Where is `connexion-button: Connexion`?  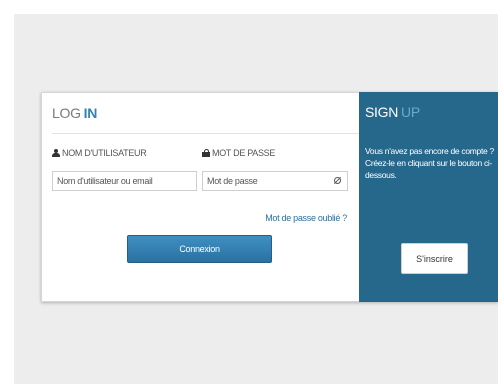
connexion-button: Connexion is located at coordinates (199, 249).